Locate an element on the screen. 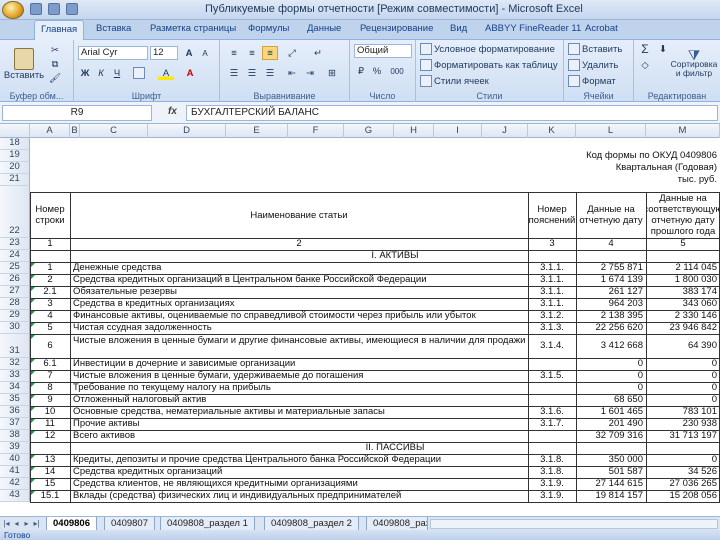 The width and height of the screenshot is (720, 540). orientation-icon: ⤢ is located at coordinates (292, 53).